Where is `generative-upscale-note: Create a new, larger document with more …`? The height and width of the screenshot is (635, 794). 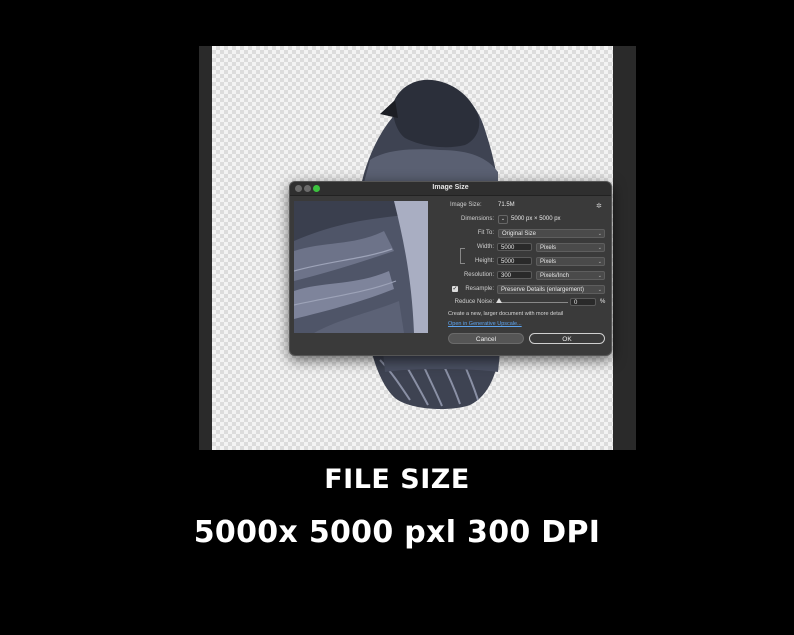
generative-upscale-note: Create a new, larger document with more … is located at coordinates (506, 314).